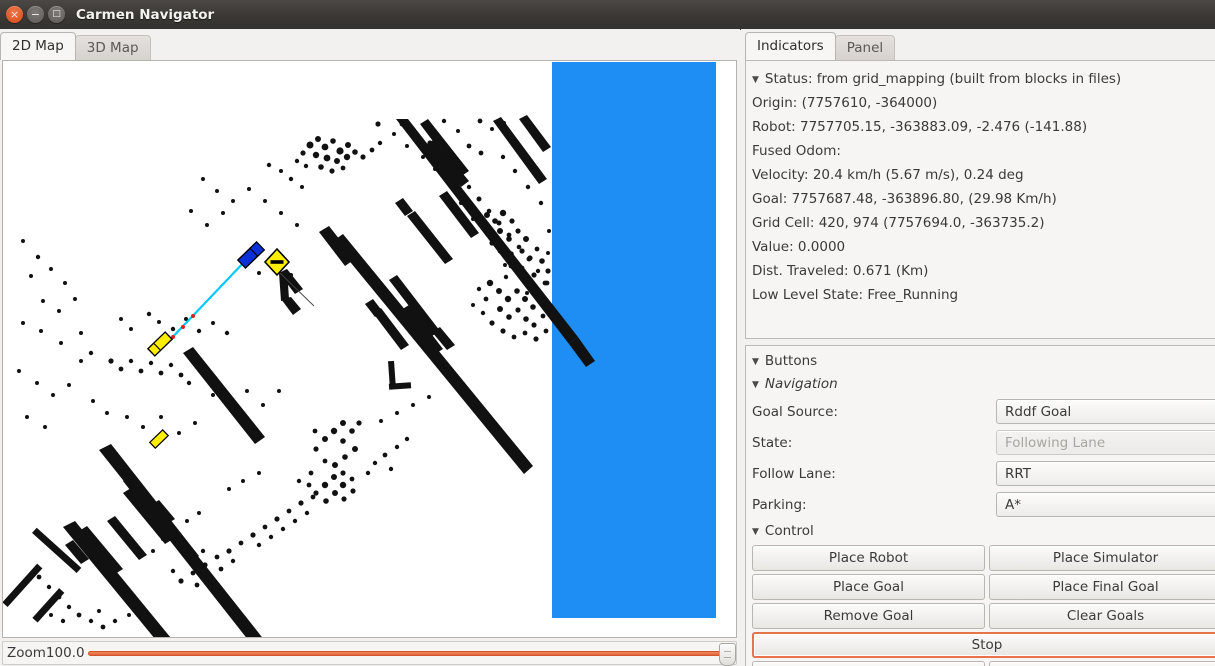 This screenshot has height=666, width=1215. Describe the element at coordinates (1105, 442) in the screenshot. I see `combo-state: Following Lane` at that location.